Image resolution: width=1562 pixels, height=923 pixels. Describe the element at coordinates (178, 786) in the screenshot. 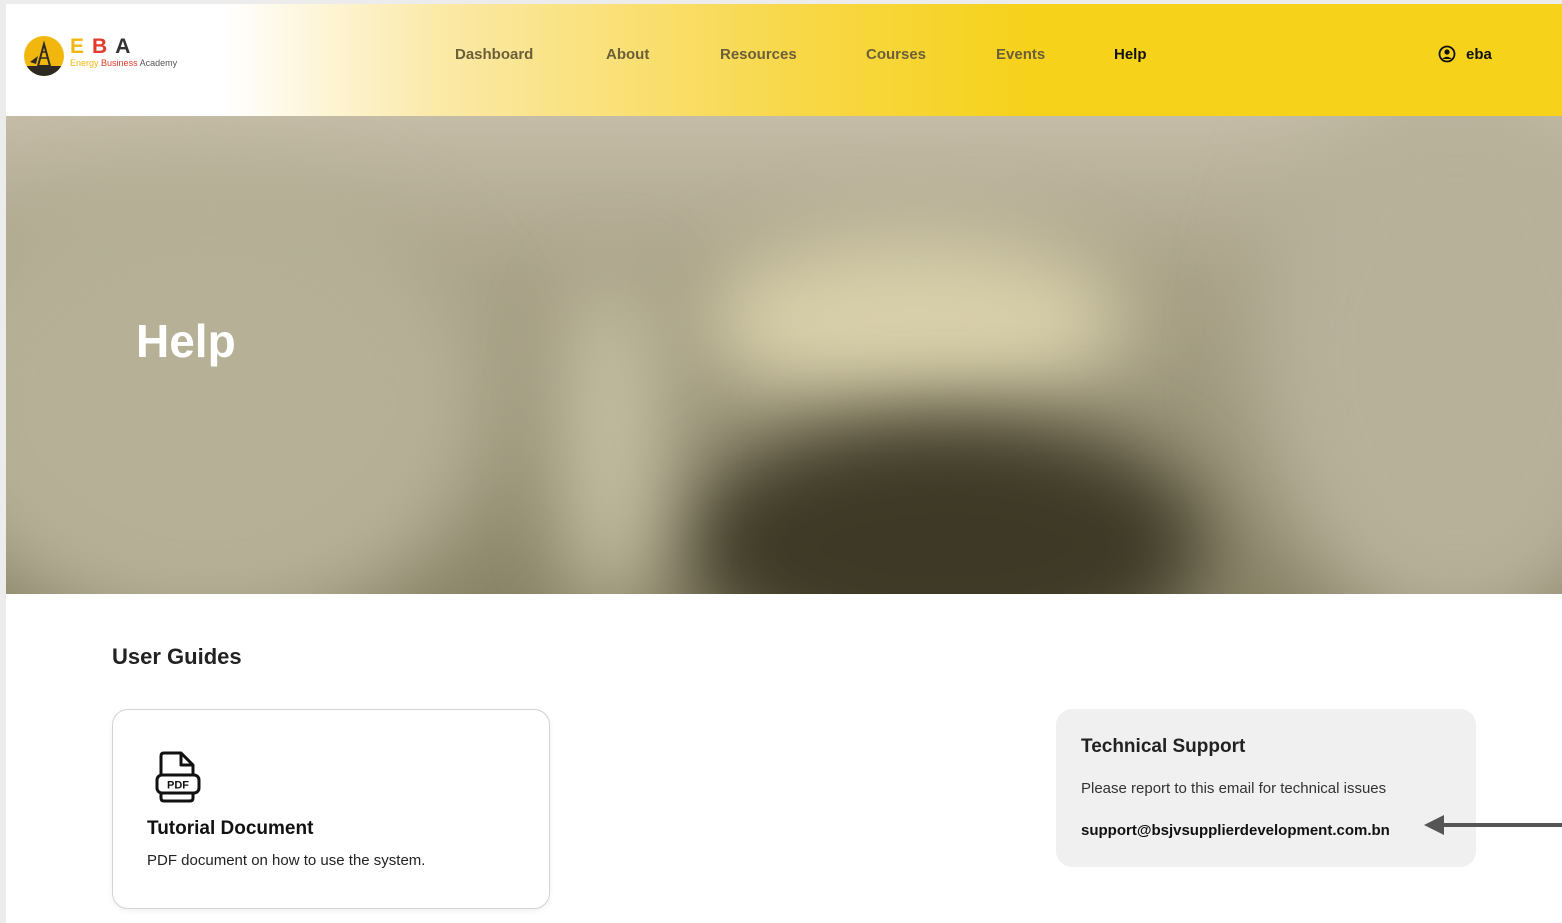

I see `svg-text: PDF` at that location.